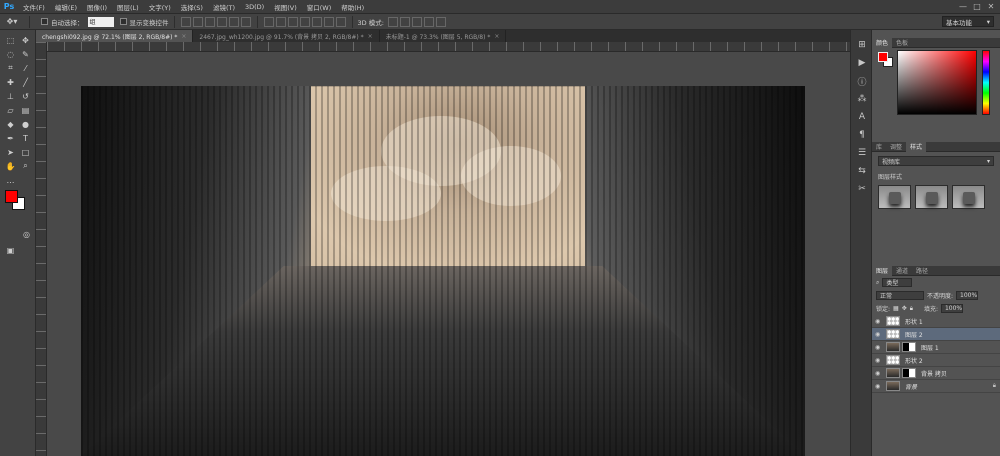 The width and height of the screenshot is (1000, 456). What do you see at coordinates (160, 7) in the screenshot?
I see `menu-type: 文字(Y)` at bounding box center [160, 7].